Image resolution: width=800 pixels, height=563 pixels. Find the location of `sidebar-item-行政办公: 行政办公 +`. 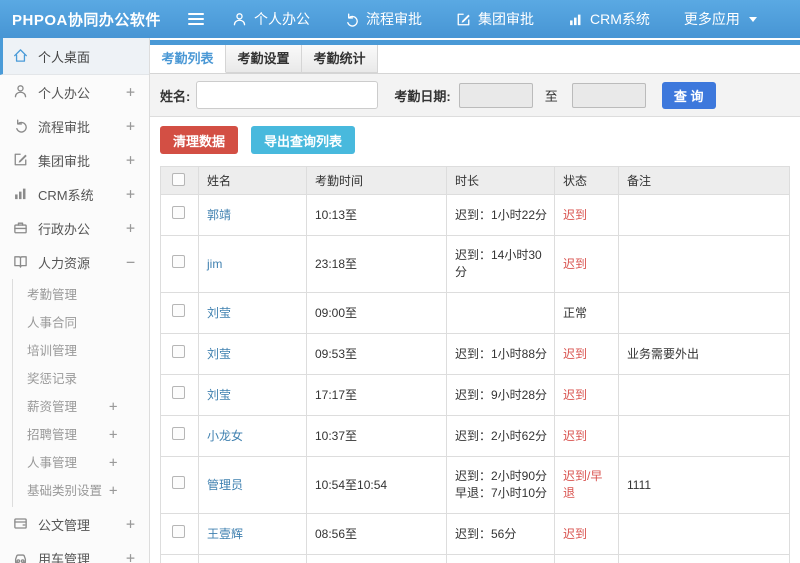

sidebar-item-行政办公: 行政办公 + is located at coordinates (74, 228).